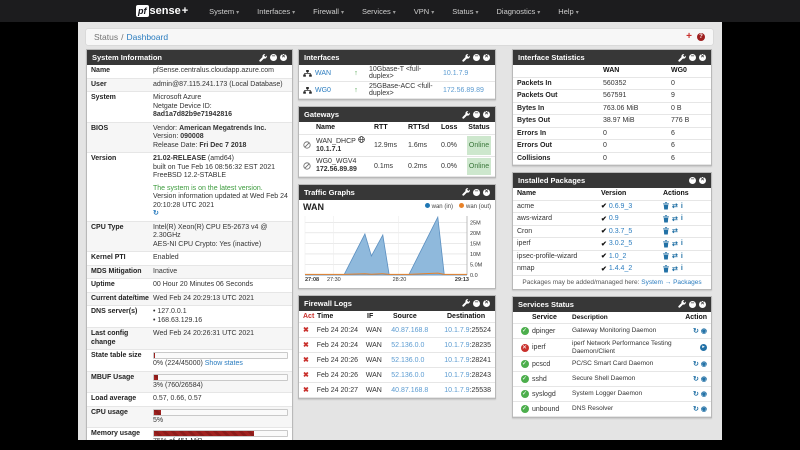 The width and height of the screenshot is (800, 450). I want to click on package-version-link: 0.9, so click(614, 218).